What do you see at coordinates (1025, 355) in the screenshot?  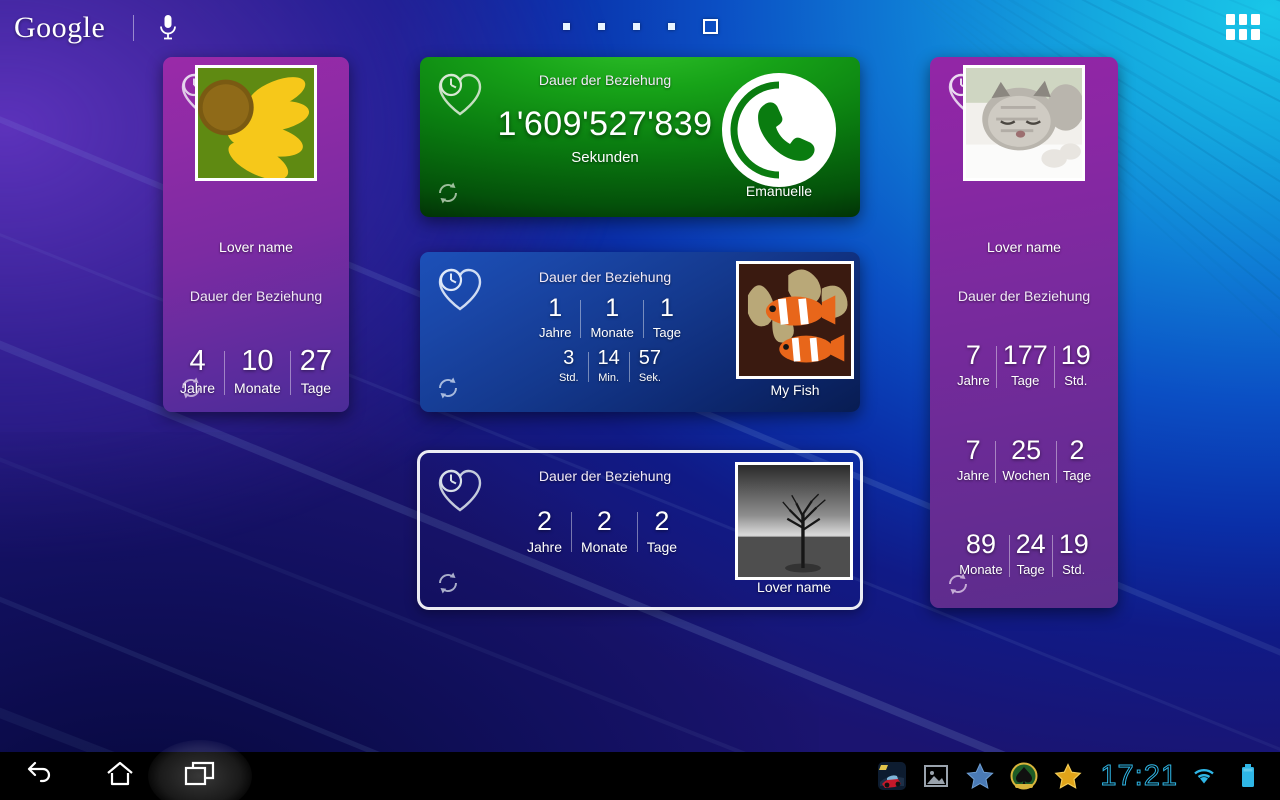 I see `stat-value: 177` at bounding box center [1025, 355].